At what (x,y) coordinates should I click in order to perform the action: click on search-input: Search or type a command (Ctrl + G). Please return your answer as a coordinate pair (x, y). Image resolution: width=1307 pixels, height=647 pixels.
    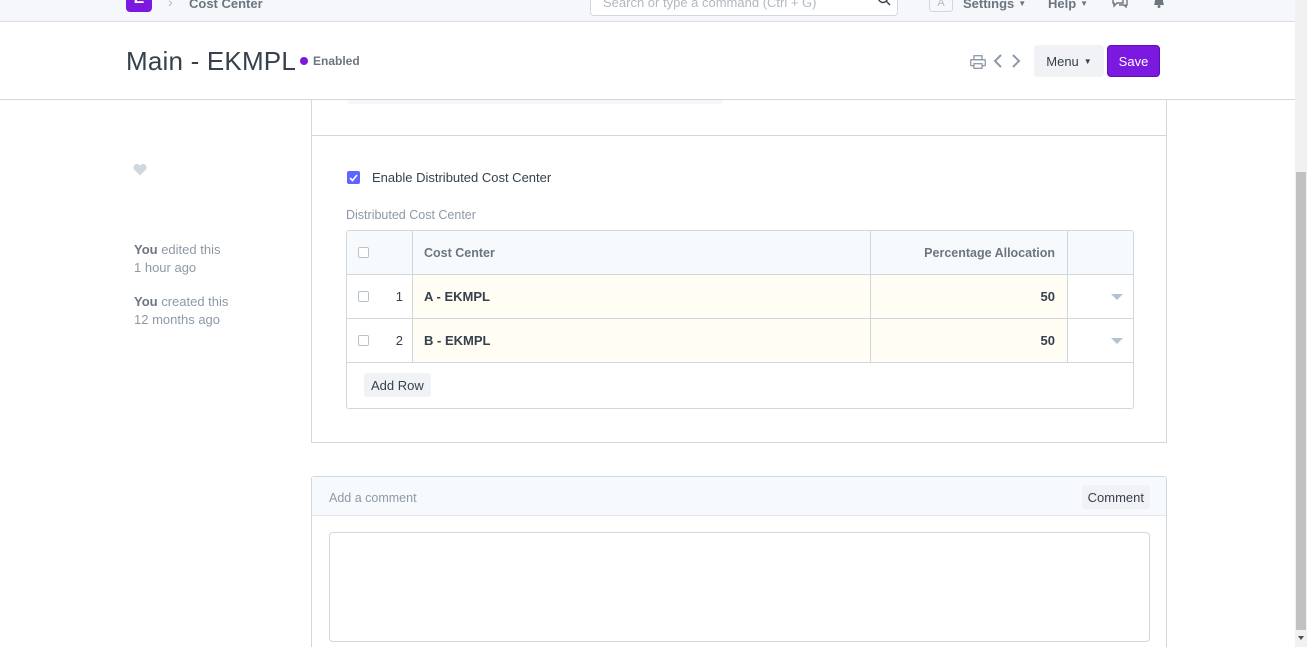
    Looking at the image, I should click on (744, 8).